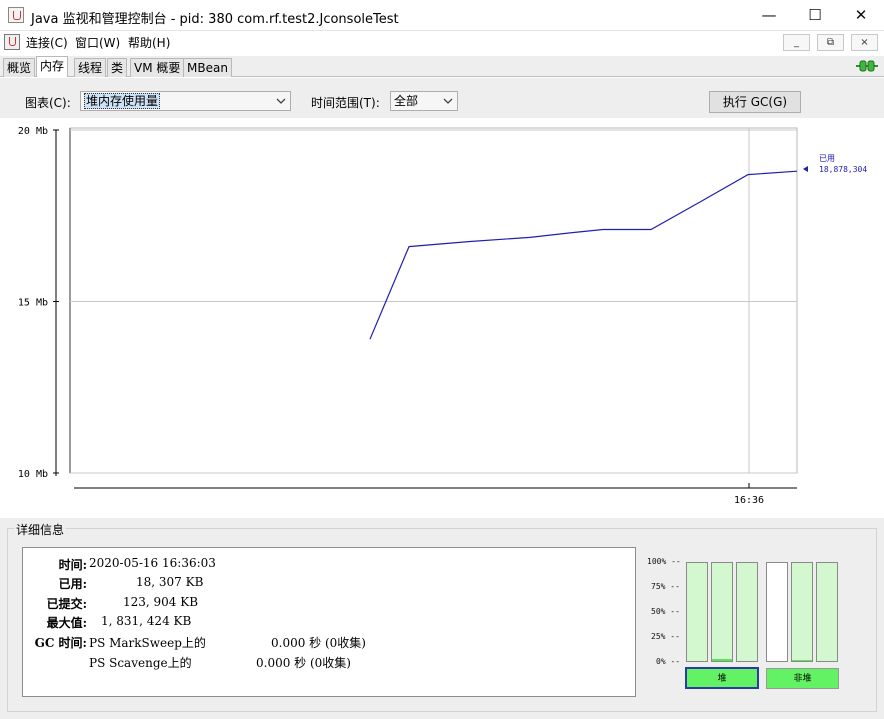 The height and width of the screenshot is (719, 884). I want to click on pool-bar-survivor, so click(722, 612).